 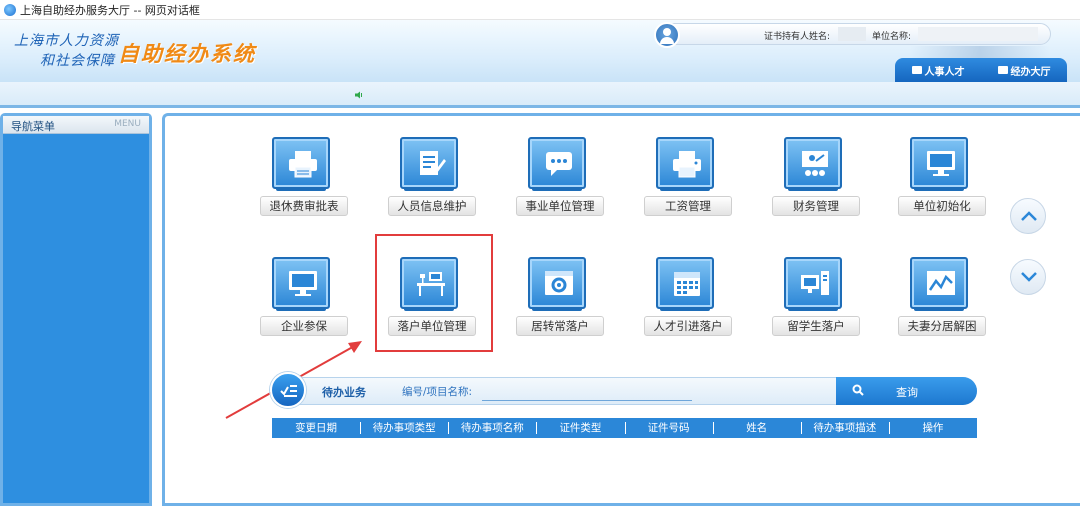 I want to click on brand-line1: 上海市人力资源, so click(x=66, y=41).